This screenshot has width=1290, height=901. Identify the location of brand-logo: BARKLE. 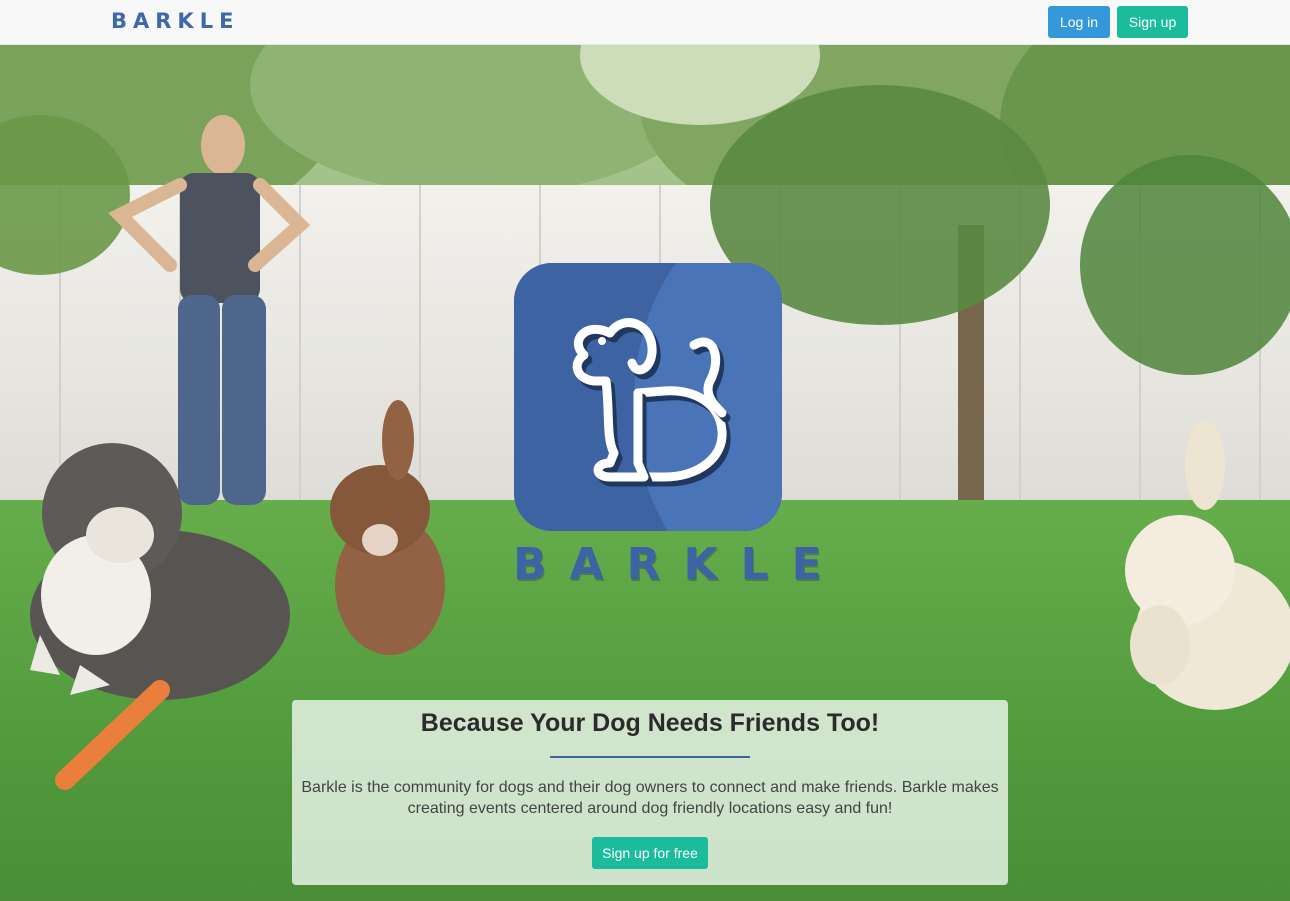
(175, 21).